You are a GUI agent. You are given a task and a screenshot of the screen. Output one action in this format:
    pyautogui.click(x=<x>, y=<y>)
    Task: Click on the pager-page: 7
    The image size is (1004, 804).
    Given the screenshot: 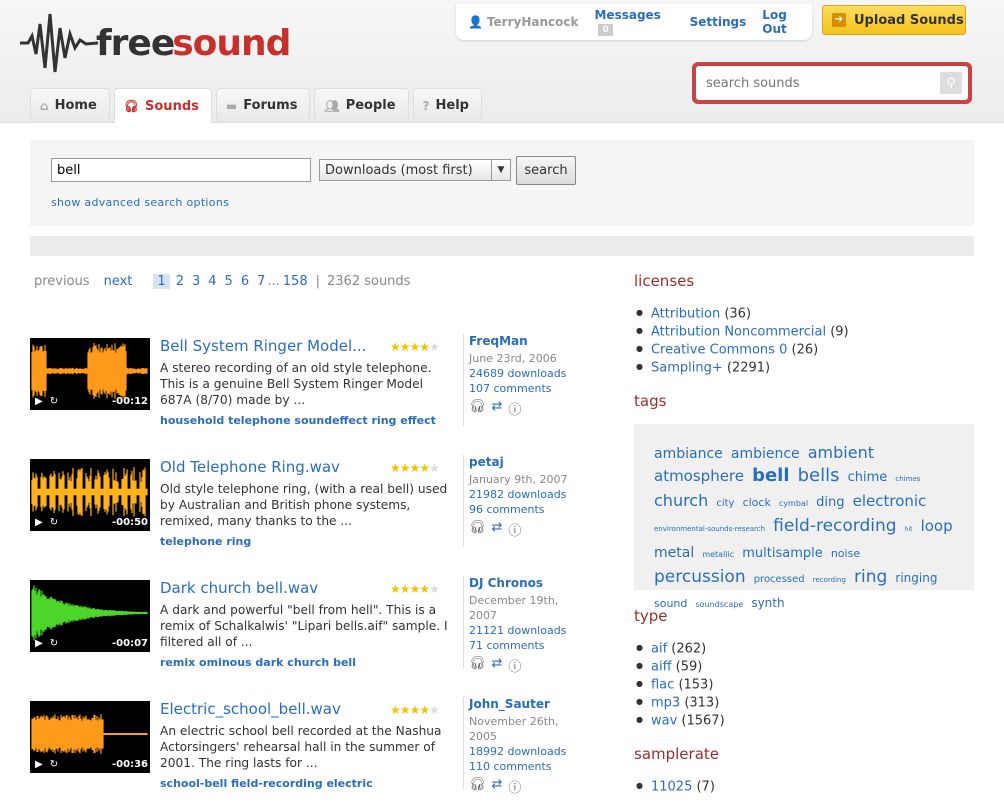 What is the action you would take?
    pyautogui.click(x=261, y=281)
    